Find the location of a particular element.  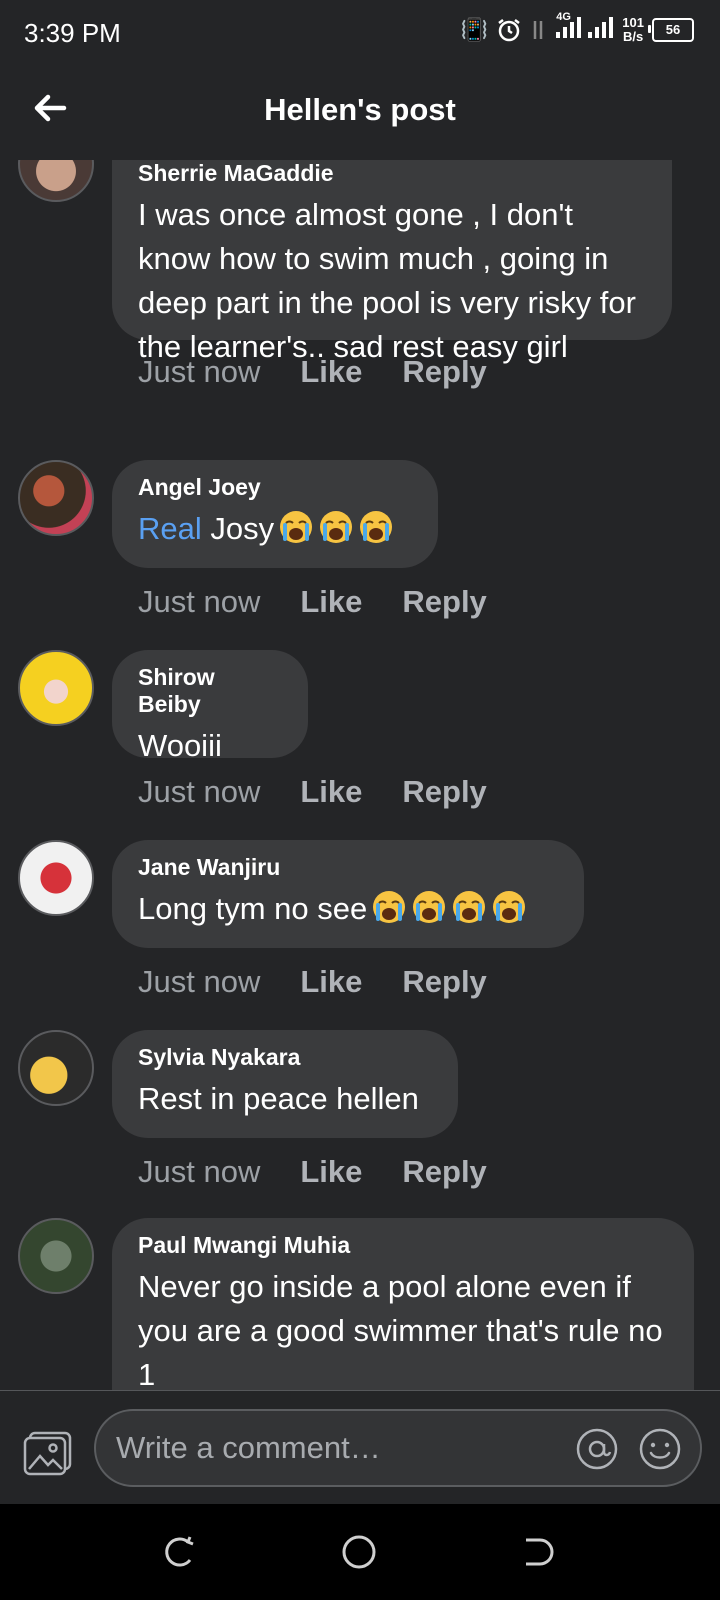

header: Hellen's post is located at coordinates (360, 112).